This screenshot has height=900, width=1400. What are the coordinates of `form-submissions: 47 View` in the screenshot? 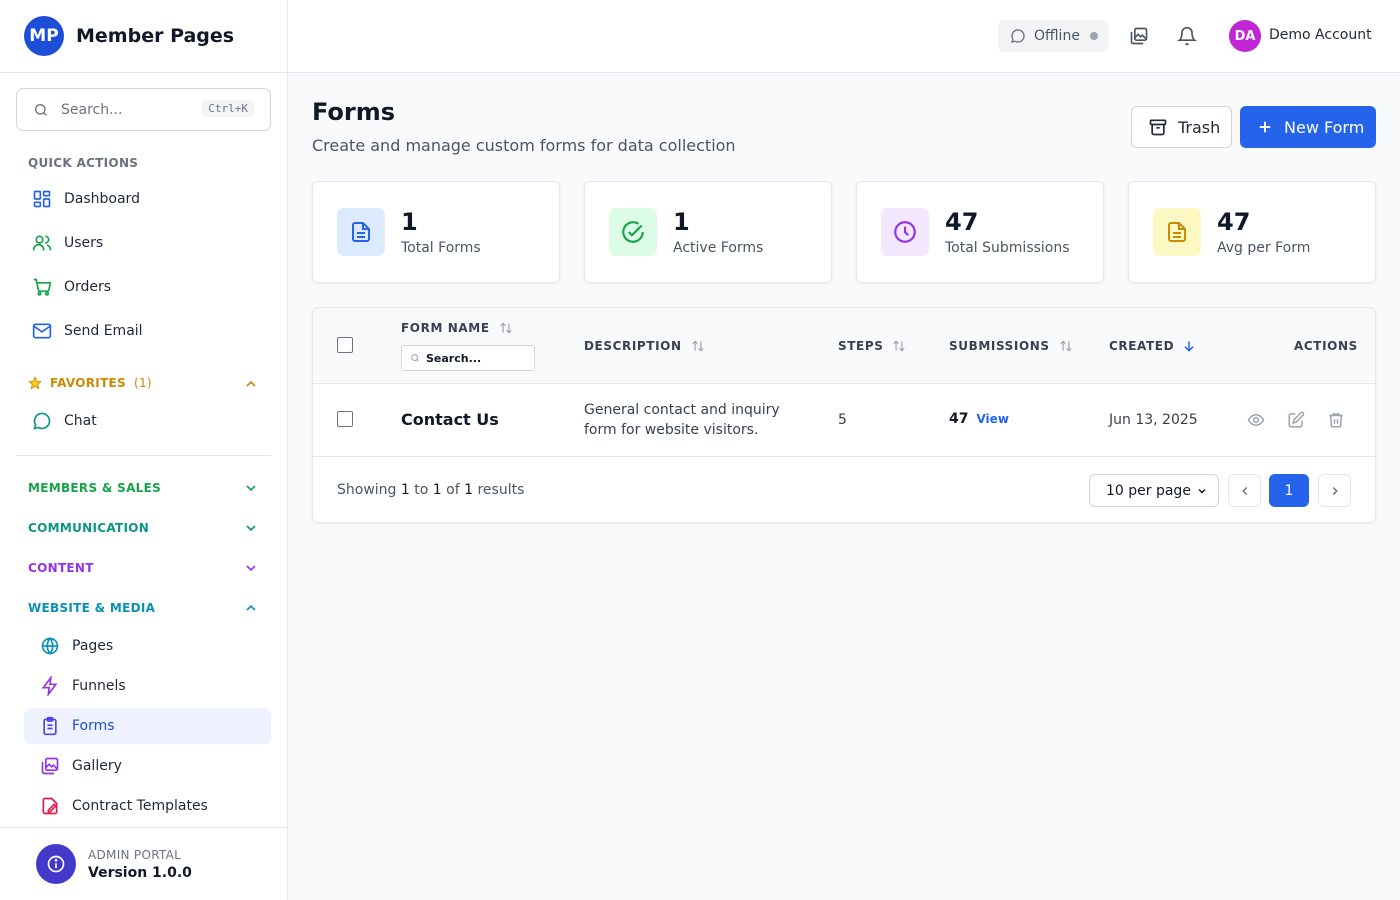 It's located at (979, 419).